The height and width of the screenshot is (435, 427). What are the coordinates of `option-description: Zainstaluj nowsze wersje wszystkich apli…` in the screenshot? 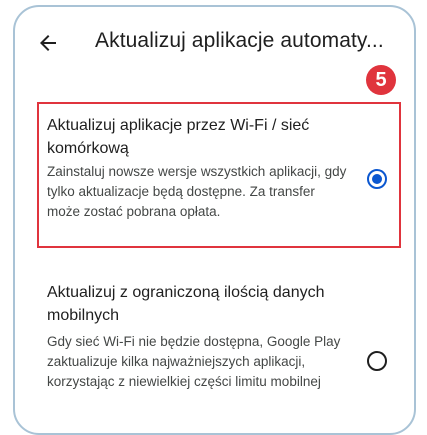 It's located at (197, 191).